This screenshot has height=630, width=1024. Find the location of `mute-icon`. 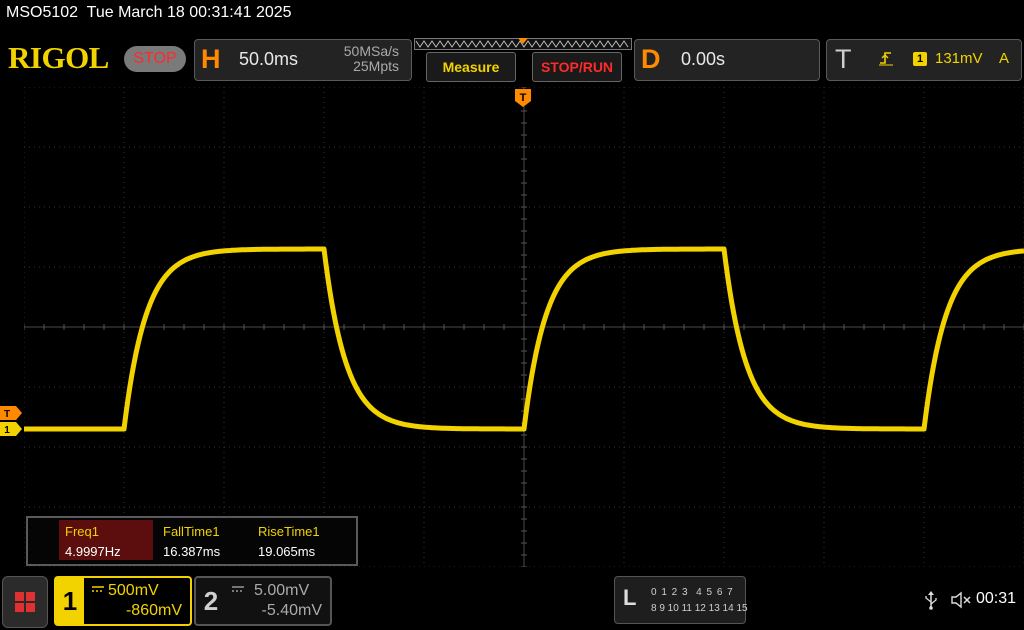

mute-icon is located at coordinates (961, 600).